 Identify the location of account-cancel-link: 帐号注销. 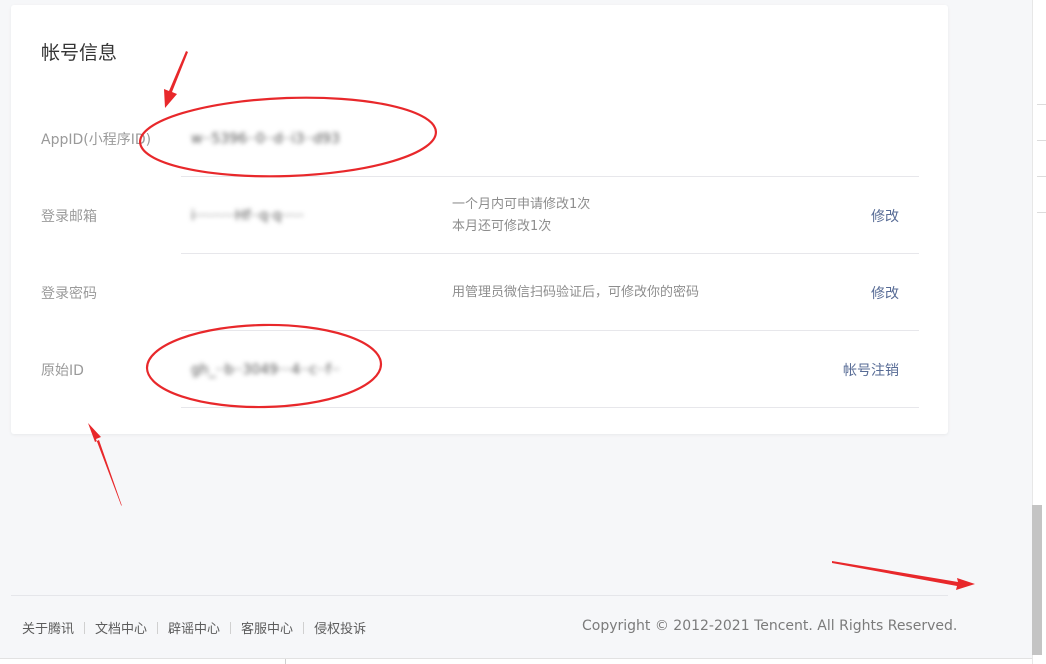
(871, 370).